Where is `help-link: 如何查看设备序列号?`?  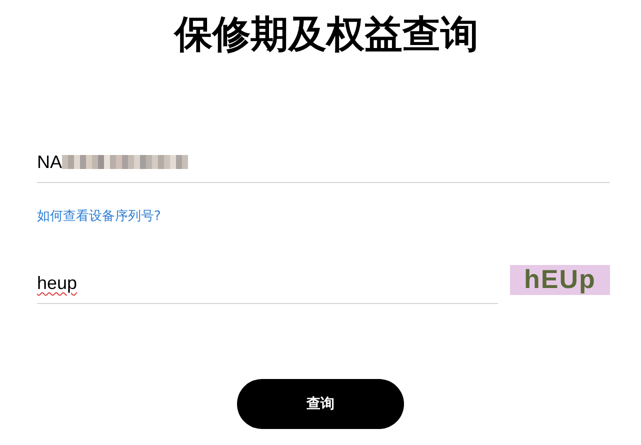
help-link: 如何查看设备序列号? is located at coordinates (99, 216).